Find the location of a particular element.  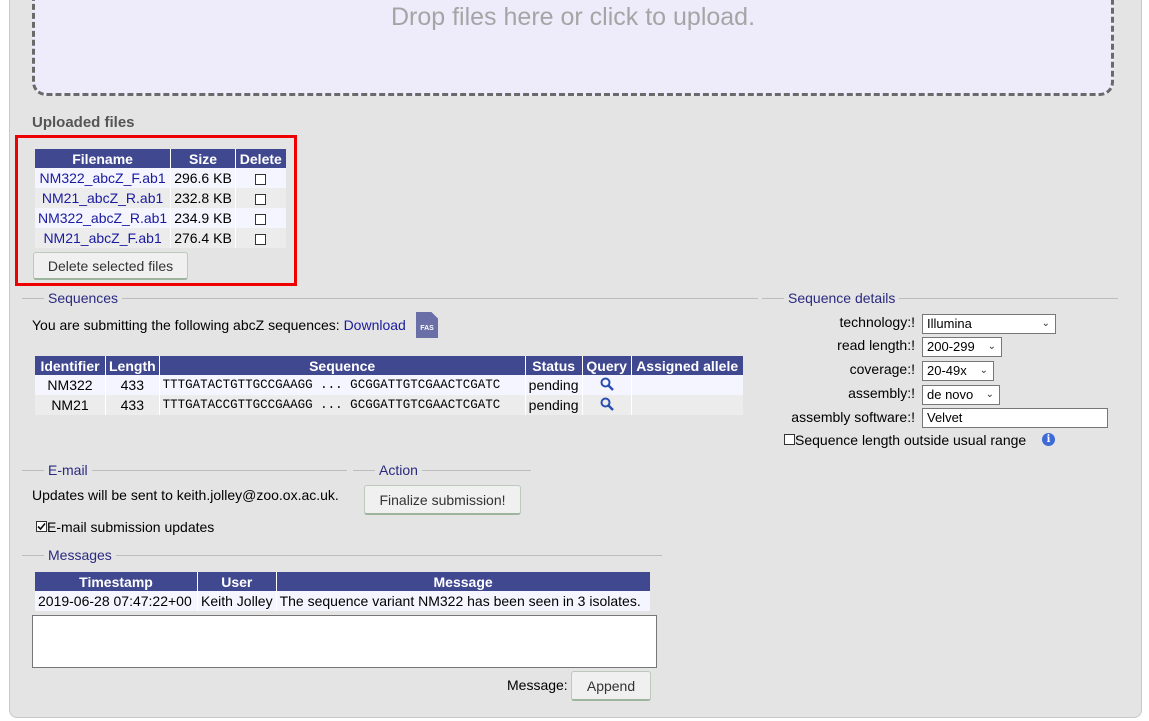

file-size: 296.6 KB is located at coordinates (203, 178).